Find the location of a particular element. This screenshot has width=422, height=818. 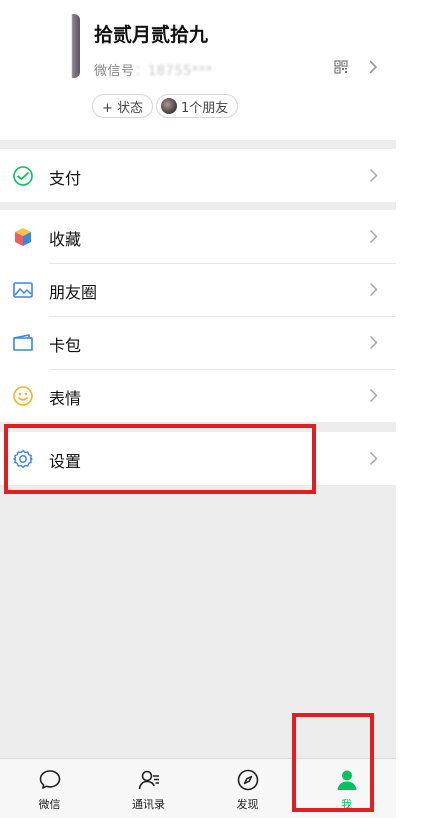

nickname: 拾贰月贰拾九 is located at coordinates (151, 35).